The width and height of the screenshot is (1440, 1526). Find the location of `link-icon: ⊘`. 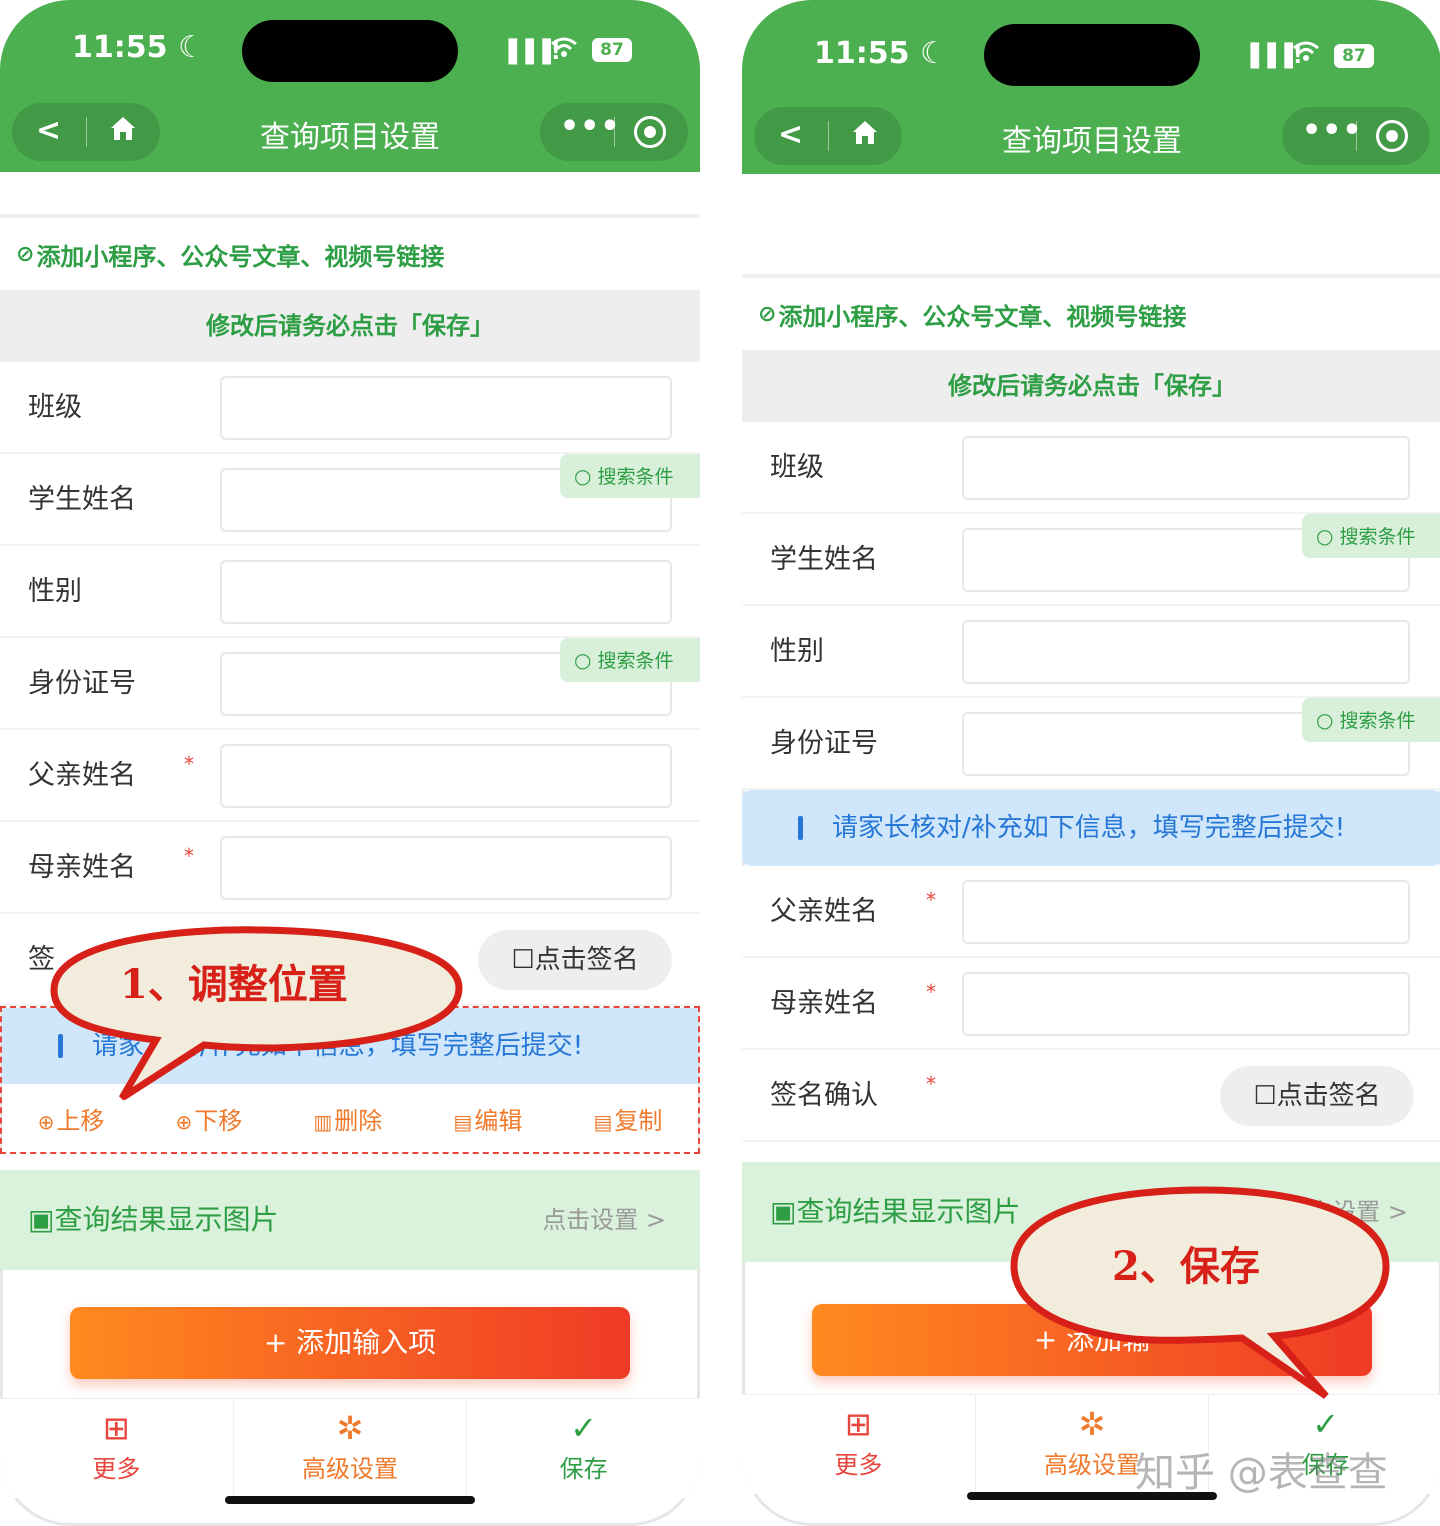

link-icon: ⊘ is located at coordinates (25, 254).